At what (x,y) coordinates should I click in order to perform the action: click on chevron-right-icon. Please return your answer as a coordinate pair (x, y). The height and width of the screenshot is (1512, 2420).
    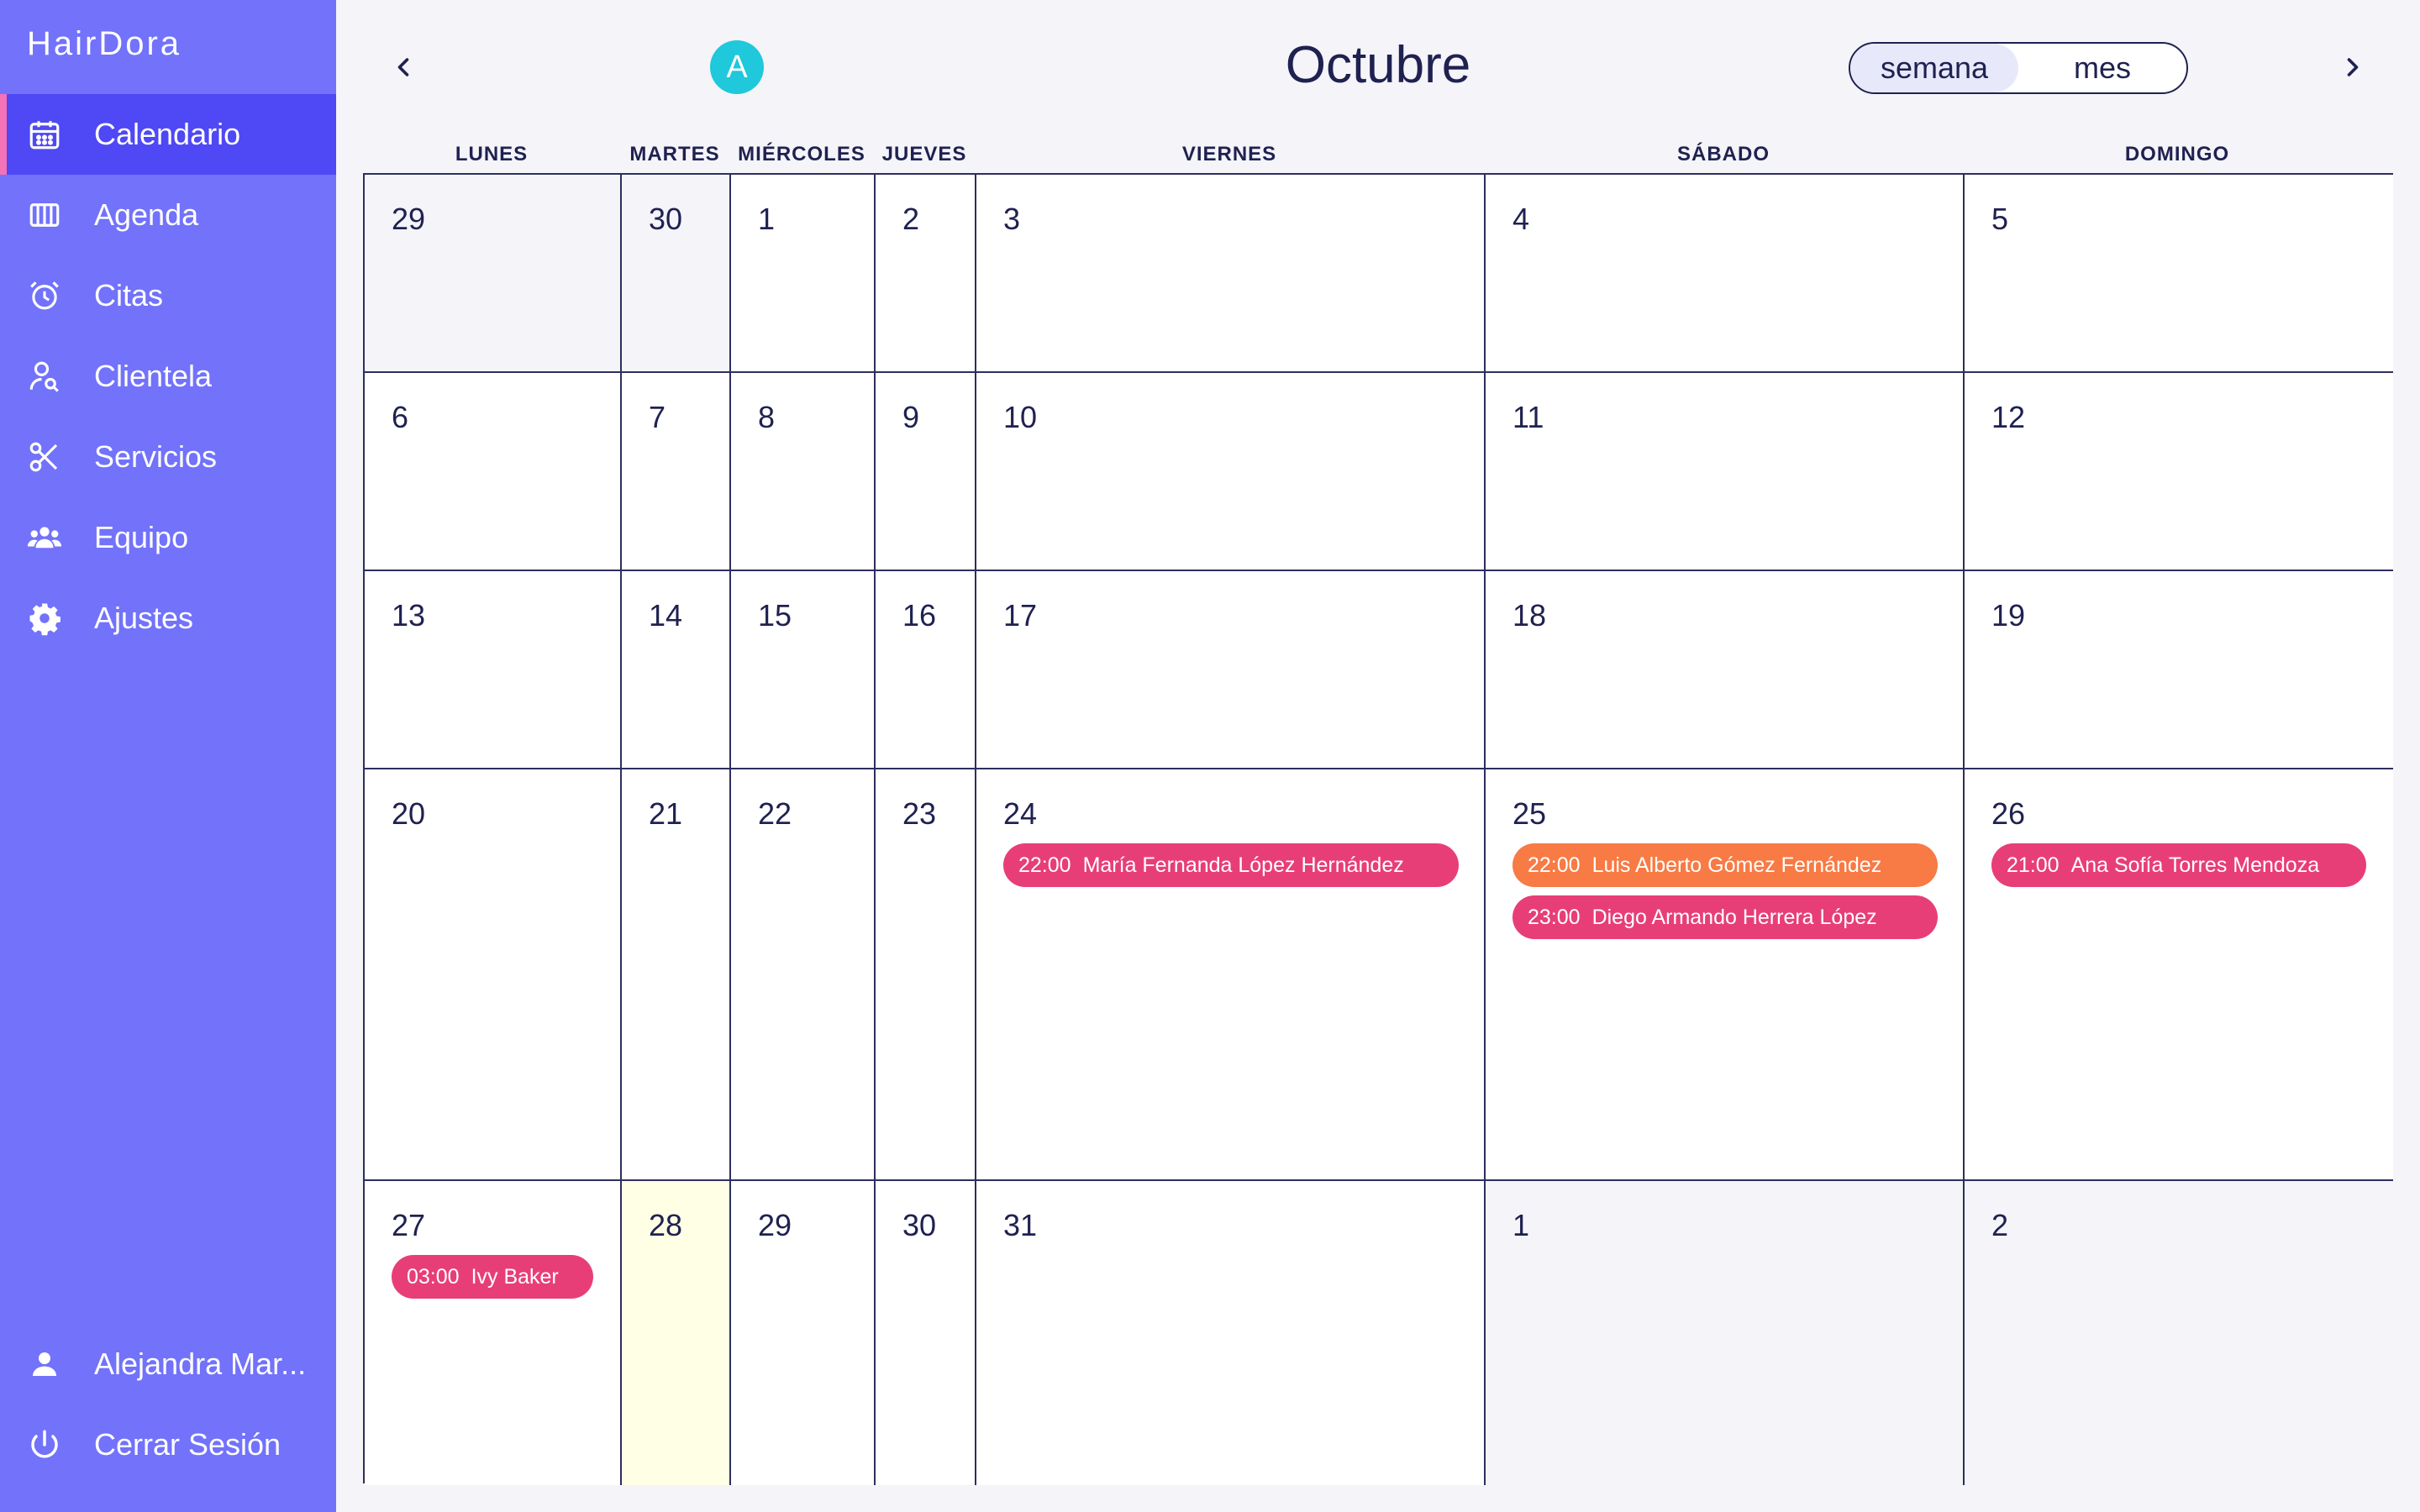
    Looking at the image, I should click on (2353, 67).